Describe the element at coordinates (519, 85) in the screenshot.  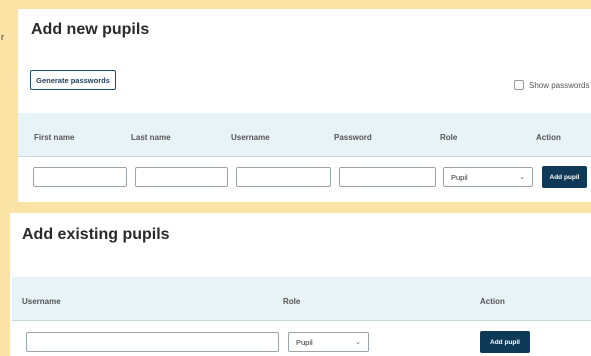
I see `show-passwords-checkbox` at that location.